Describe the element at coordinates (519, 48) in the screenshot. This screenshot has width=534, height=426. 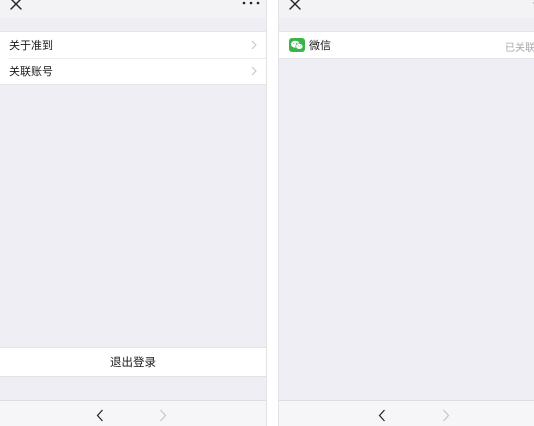
I see `link-status: 已关联` at that location.